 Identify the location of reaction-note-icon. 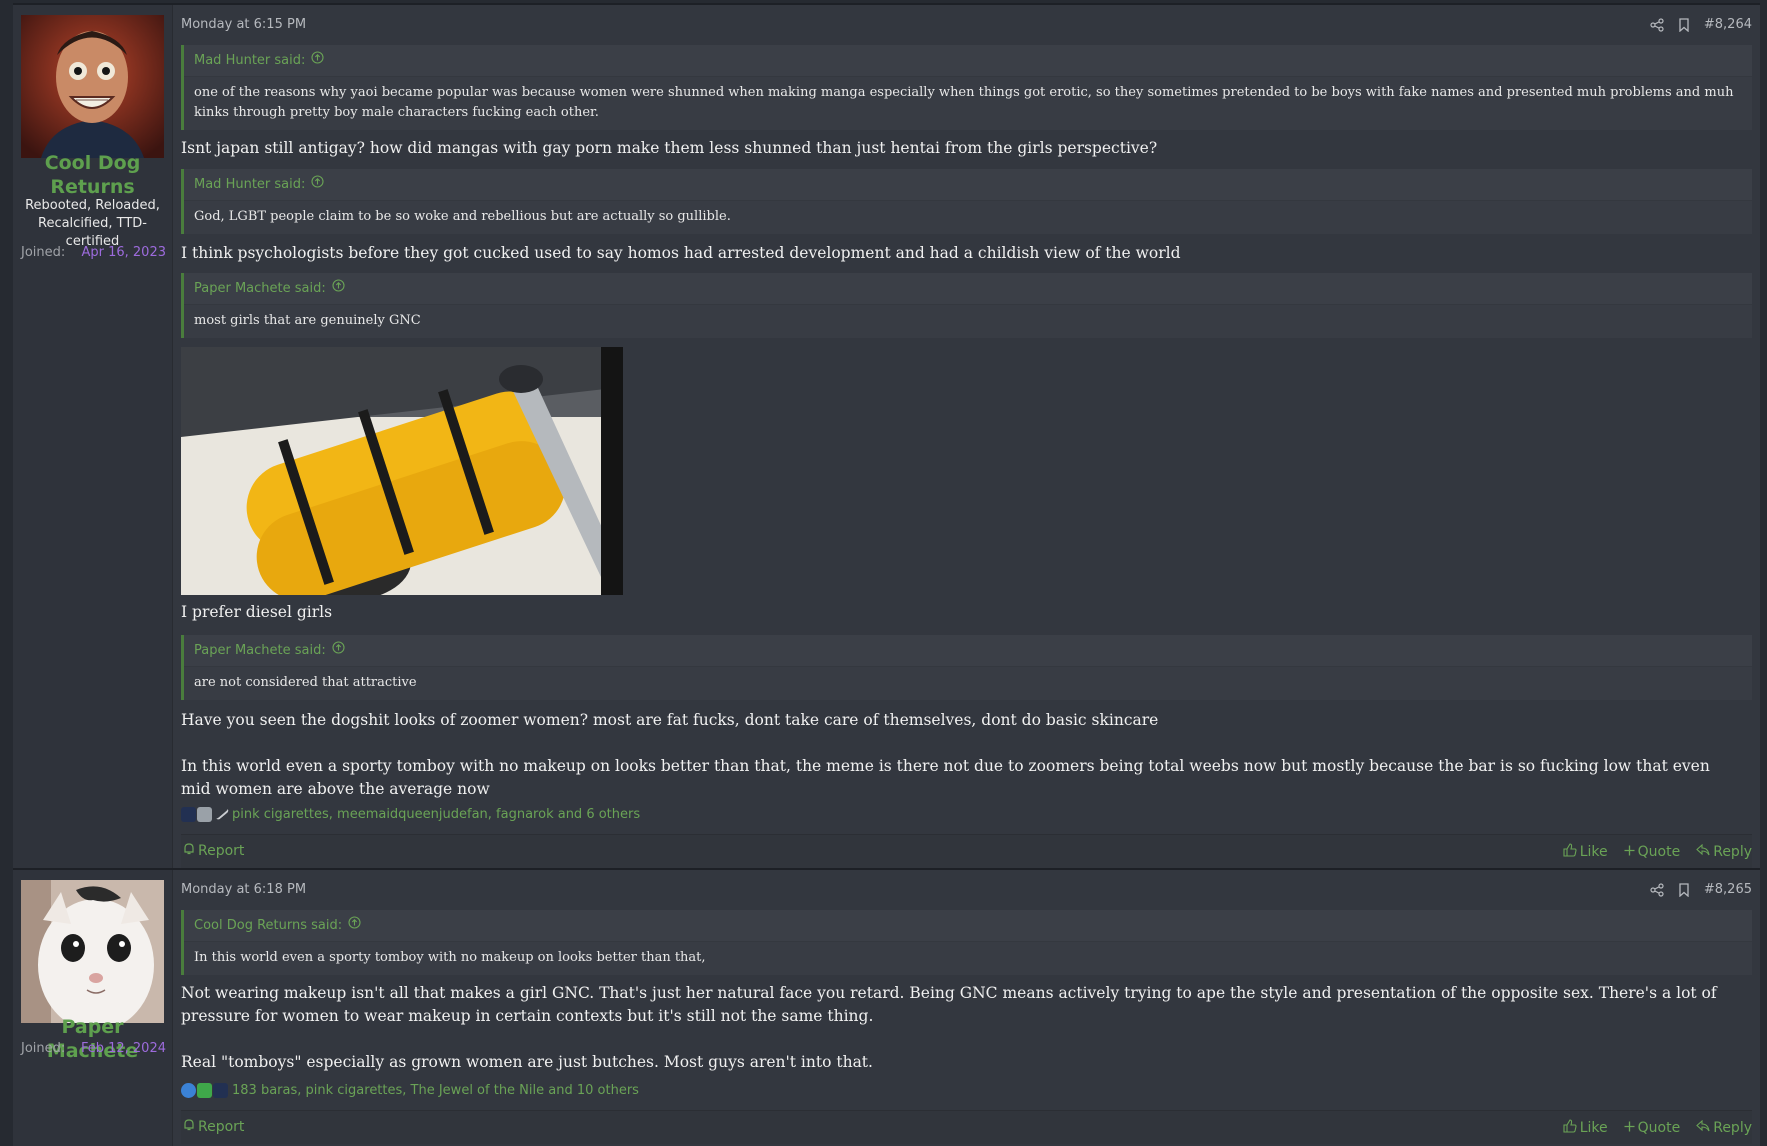
(204, 814).